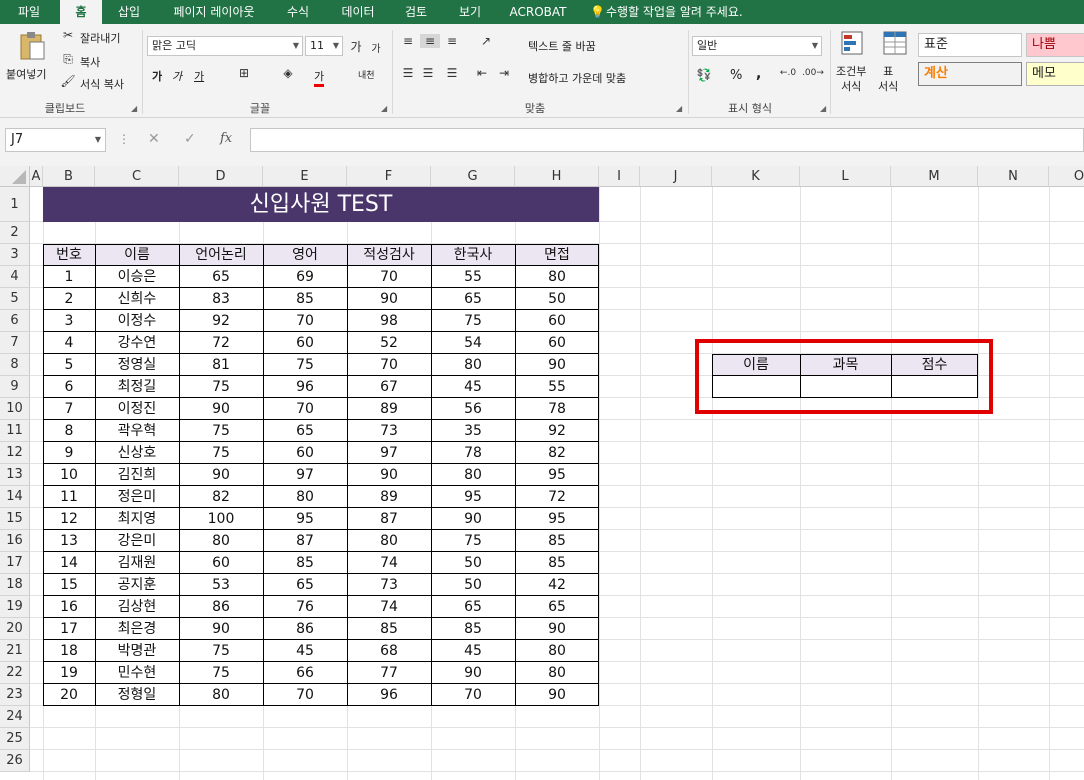 The width and height of the screenshot is (1084, 780). What do you see at coordinates (562, 46) in the screenshot?
I see `wrap-text-button: 텍스트 줄 바꿈` at bounding box center [562, 46].